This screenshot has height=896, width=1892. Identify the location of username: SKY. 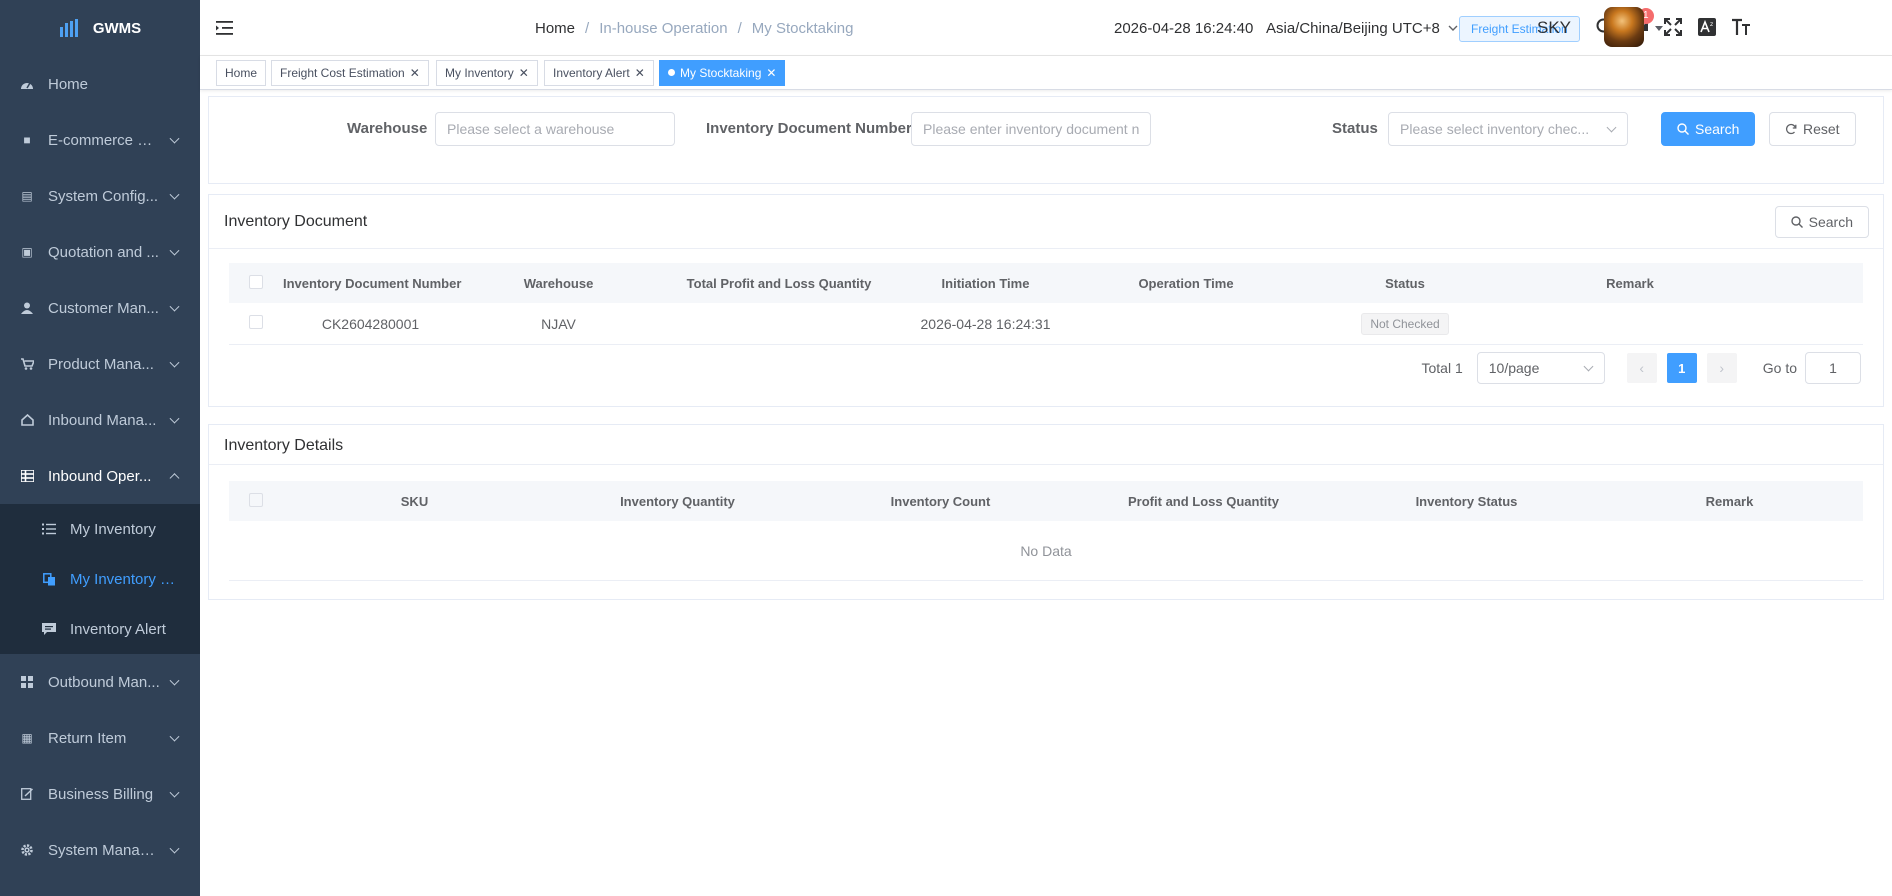
(1554, 28).